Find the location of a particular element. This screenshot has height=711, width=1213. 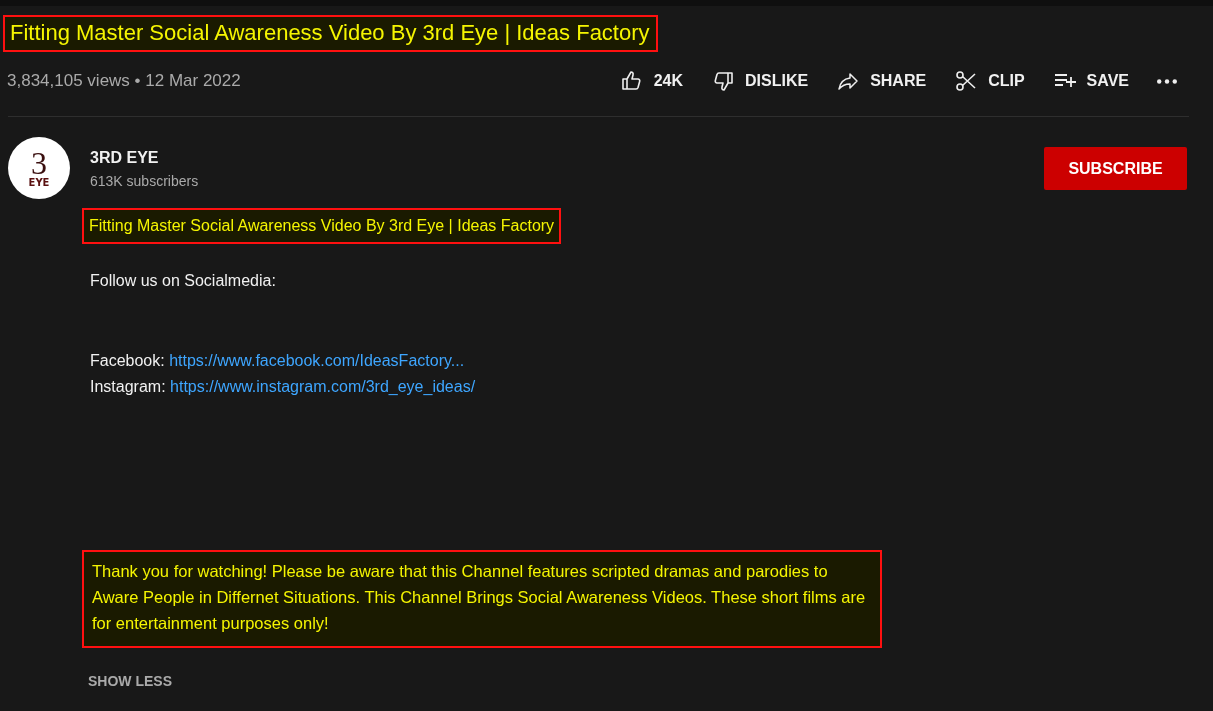

social-label: Facebook: is located at coordinates (127, 360).